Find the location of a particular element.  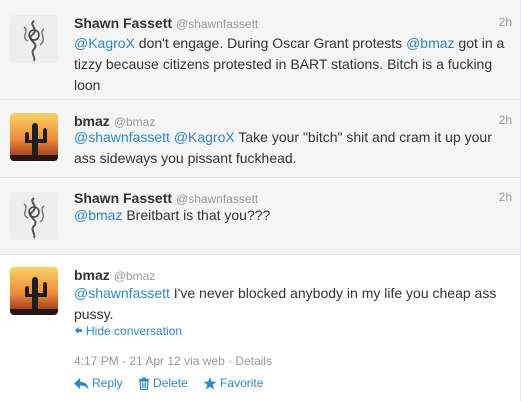

delete-button: Delete is located at coordinates (163, 383).